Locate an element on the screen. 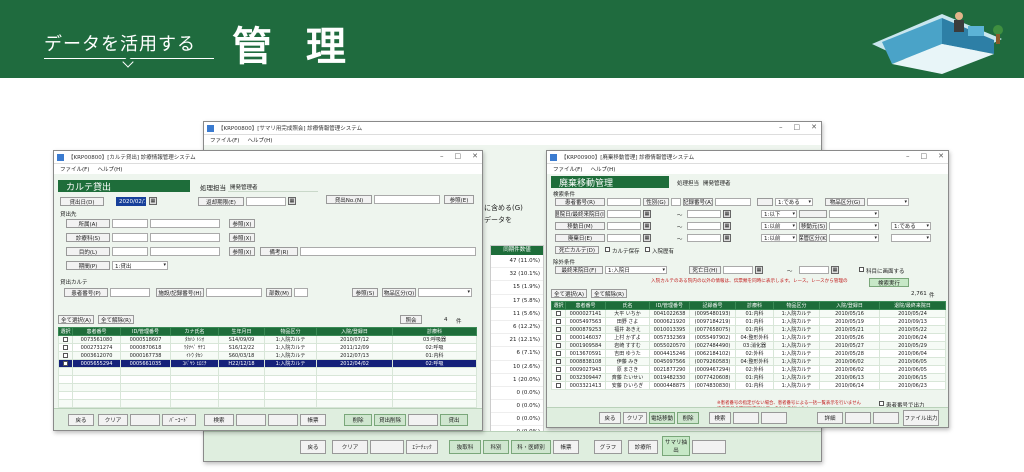  staff-field-input is located at coordinates (130, 237).